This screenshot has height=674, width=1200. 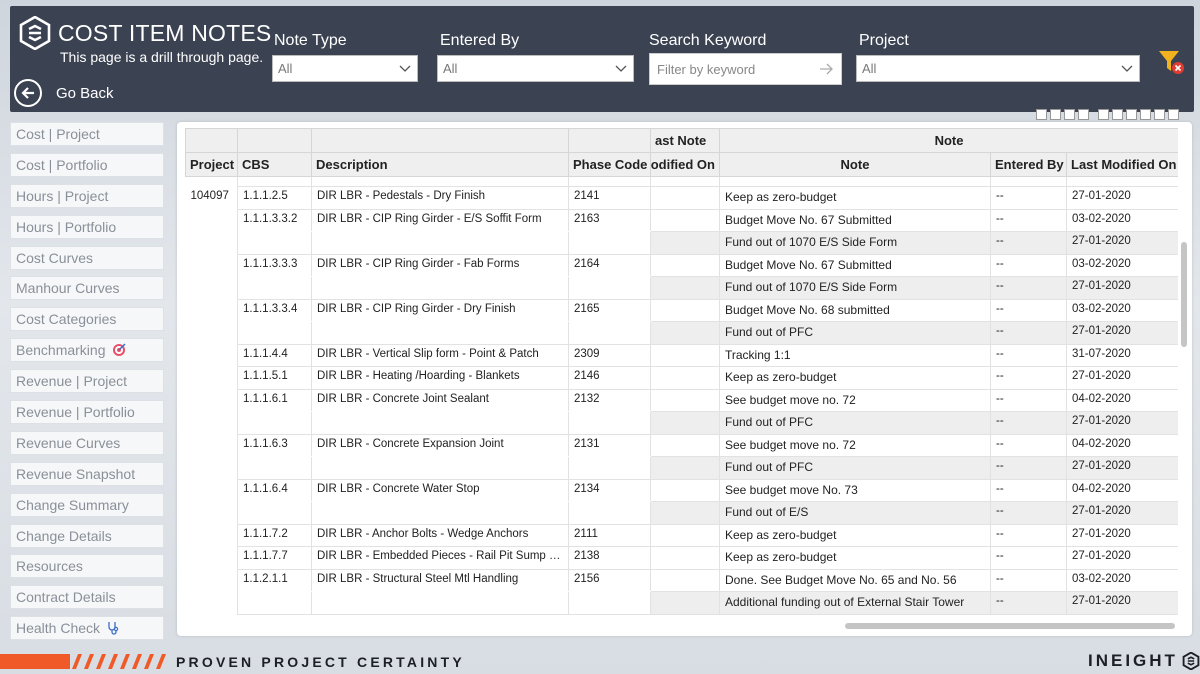 I want to click on table-row: Fund out of E/S -- 27-01-2020, so click(x=681, y=513).